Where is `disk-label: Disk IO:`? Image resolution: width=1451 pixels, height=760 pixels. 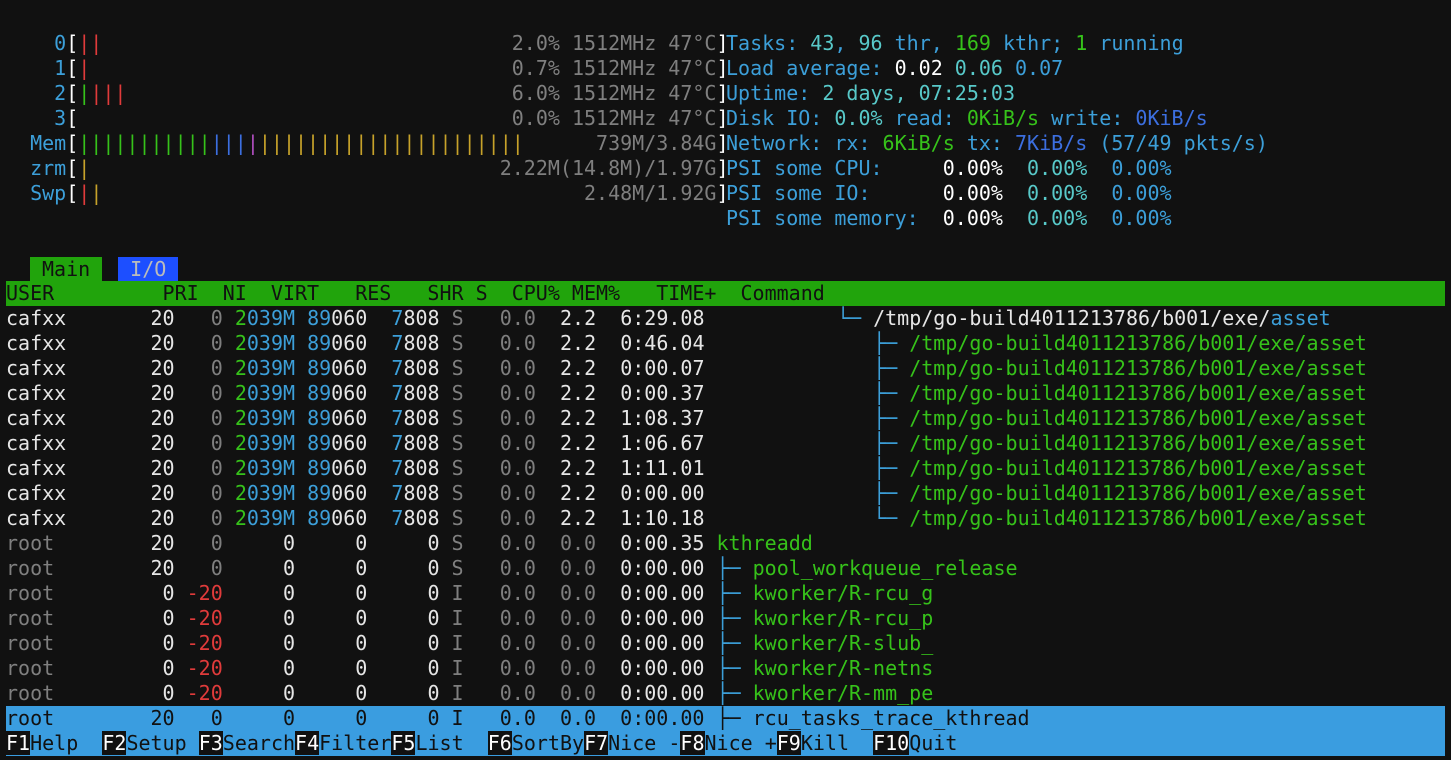
disk-label: Disk IO: is located at coordinates (780, 118).